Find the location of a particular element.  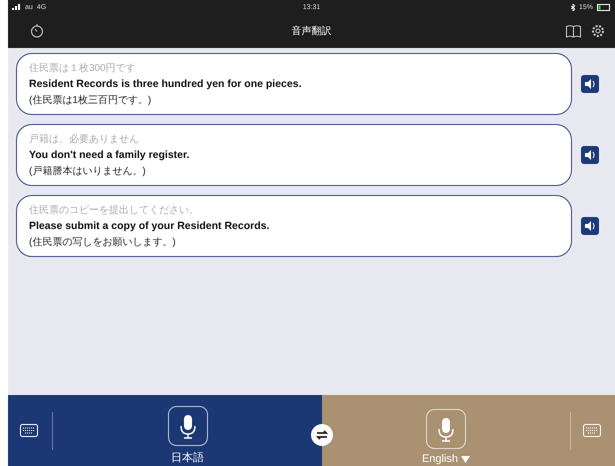

back-translation-text: (住民票は1枚三百円です。) is located at coordinates (90, 100).